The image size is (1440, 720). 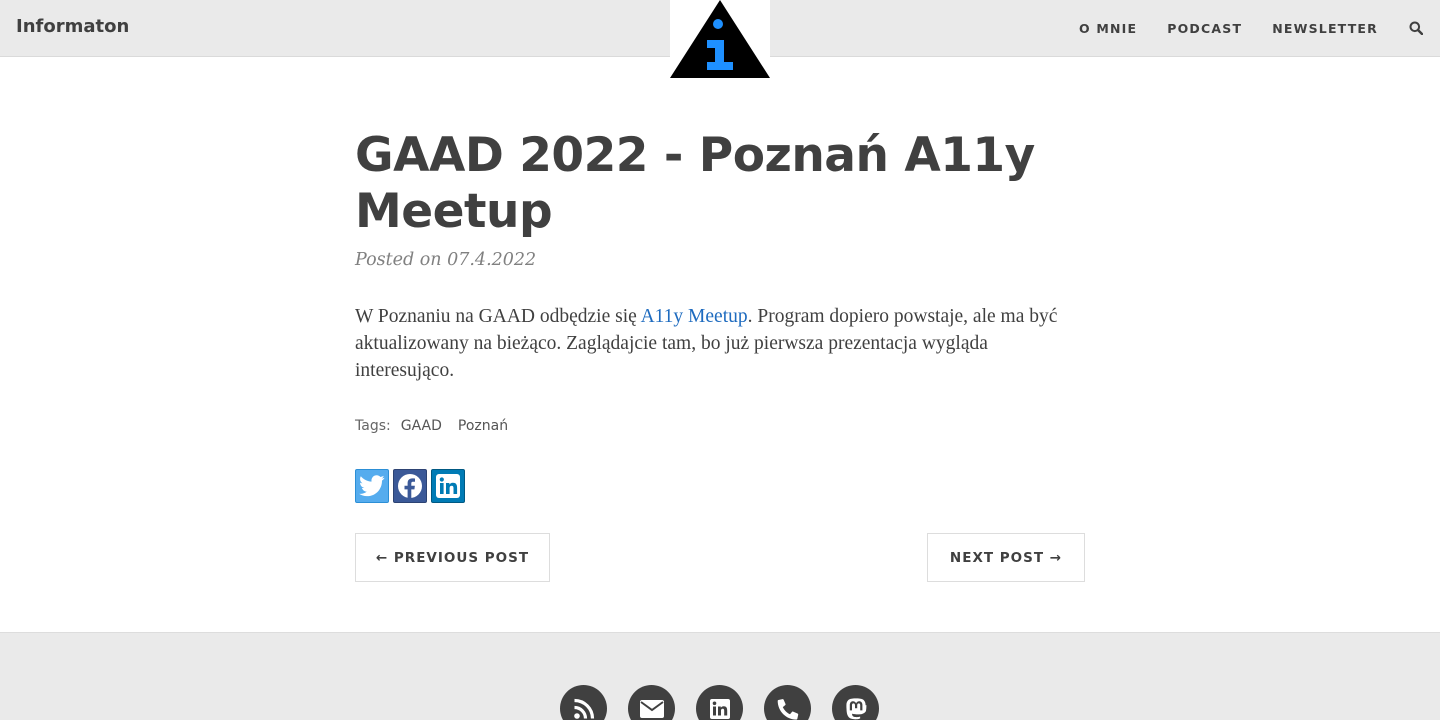 I want to click on site-logo, so click(x=720, y=40).